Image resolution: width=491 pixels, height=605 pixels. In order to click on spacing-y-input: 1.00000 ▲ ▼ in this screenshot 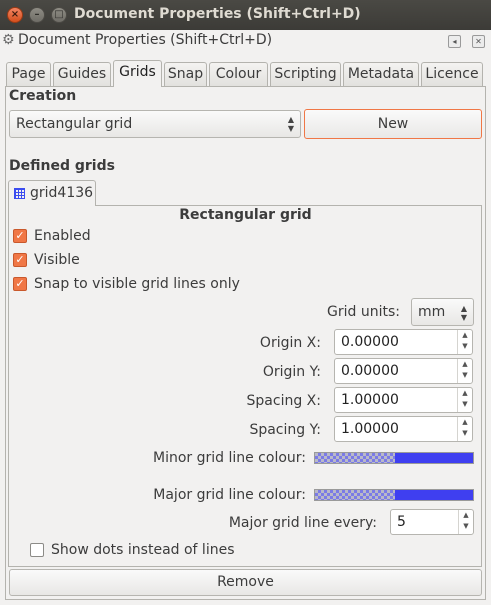, I will do `click(403, 429)`.